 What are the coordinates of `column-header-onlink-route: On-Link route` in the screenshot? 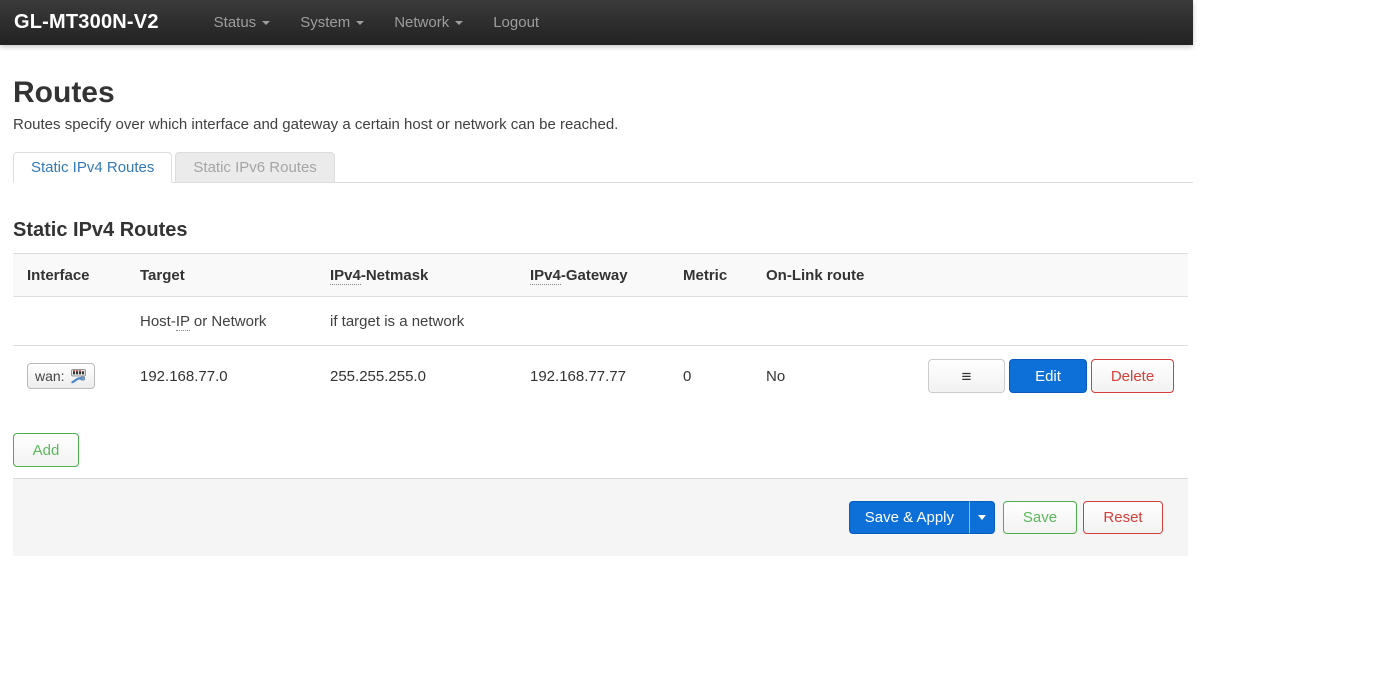 It's located at (815, 275).